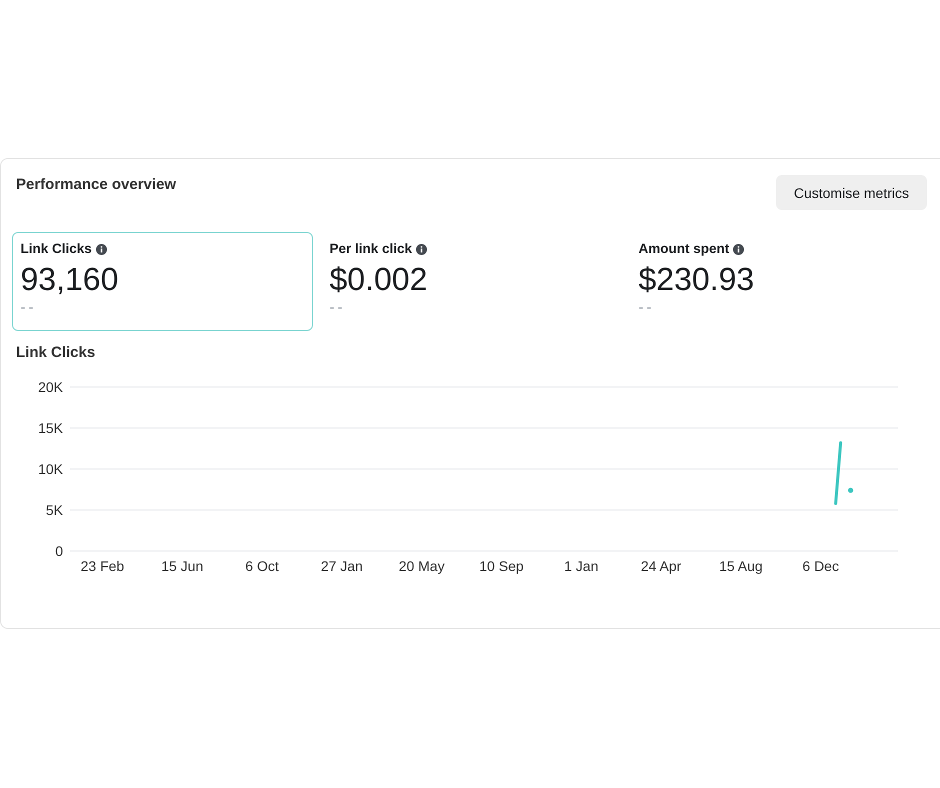 The image size is (940, 788). Describe the element at coordinates (471, 281) in the screenshot. I see `metric-card: Per link click $0.002 --` at that location.